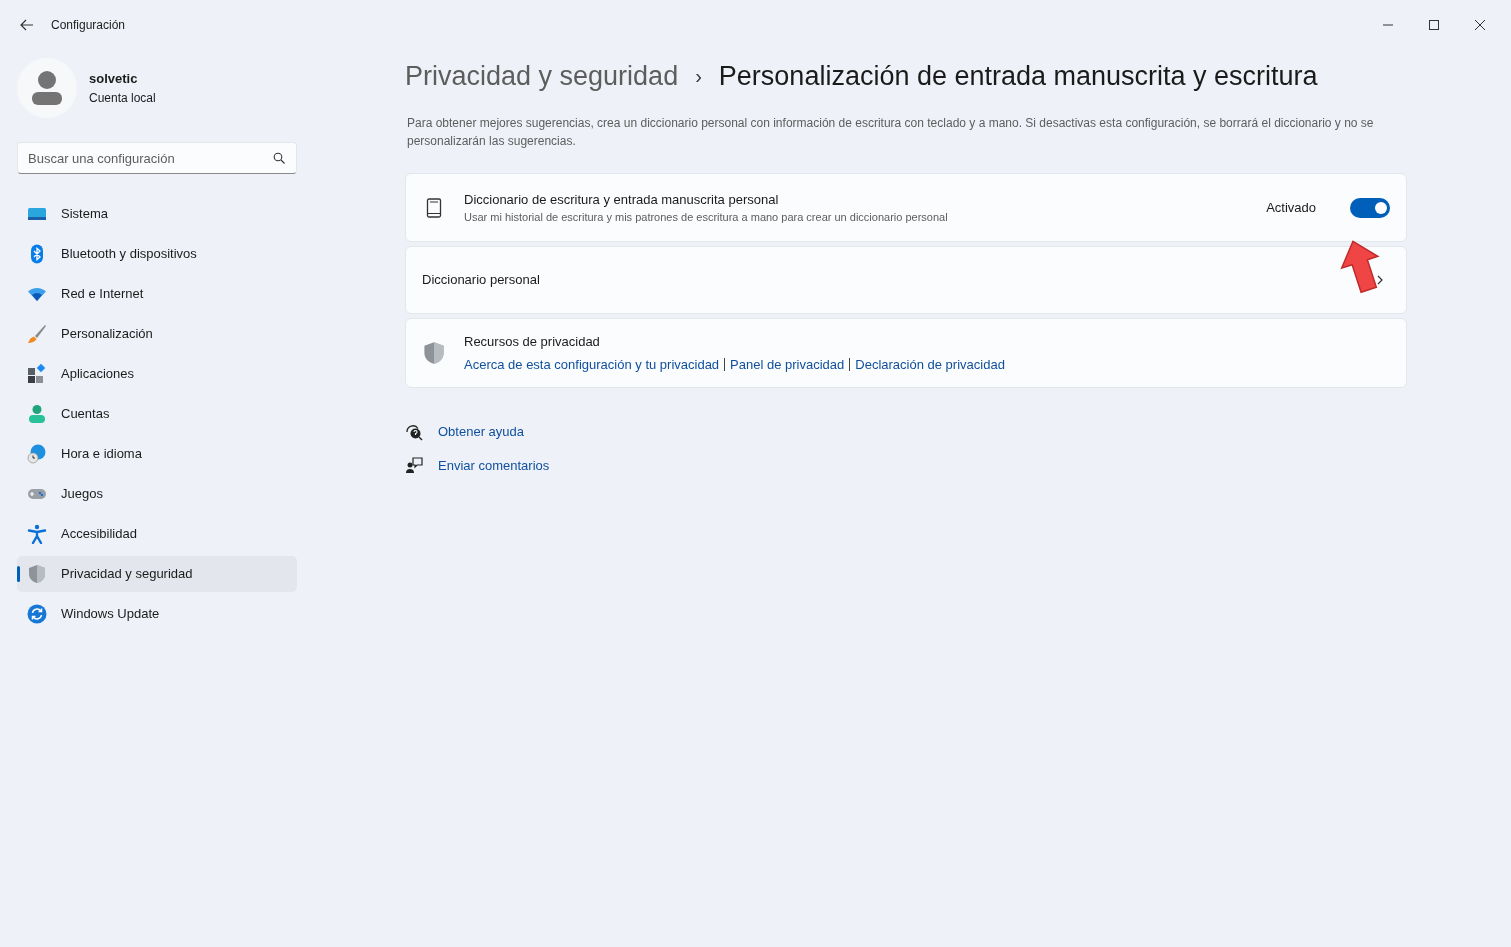 This screenshot has height=947, width=1511. Describe the element at coordinates (157, 374) in the screenshot. I see `sidebar-item: Aplicaciones` at that location.